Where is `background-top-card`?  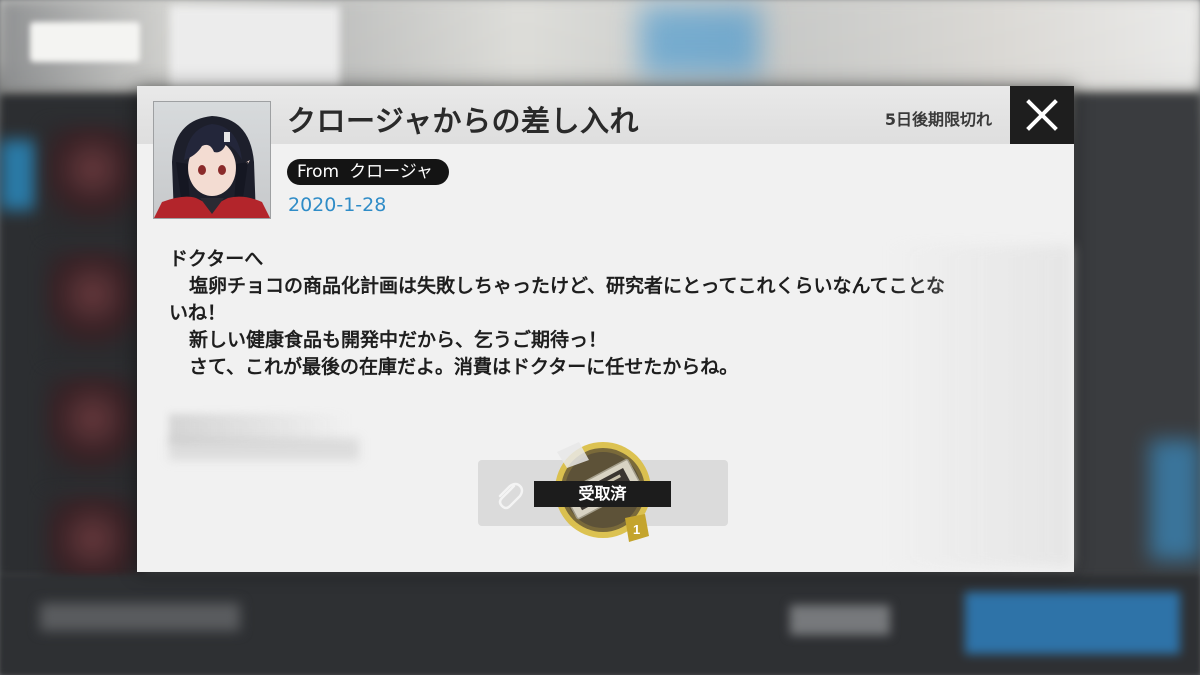 background-top-card is located at coordinates (255, 46).